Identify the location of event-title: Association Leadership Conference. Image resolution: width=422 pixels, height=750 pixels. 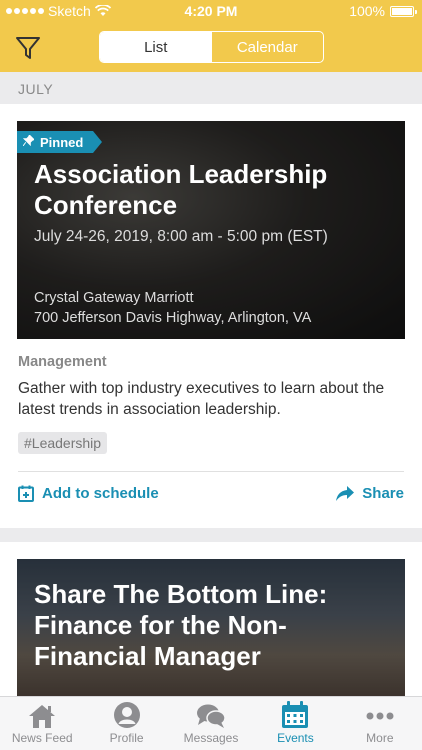
(181, 189).